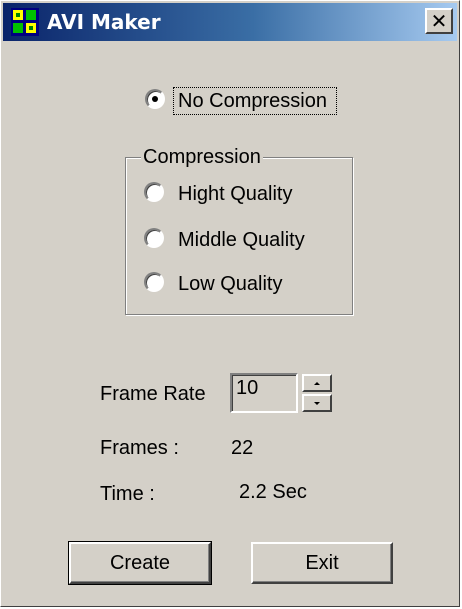 The image size is (462, 609). What do you see at coordinates (25, 22) in the screenshot?
I see `film-frames-icon` at bounding box center [25, 22].